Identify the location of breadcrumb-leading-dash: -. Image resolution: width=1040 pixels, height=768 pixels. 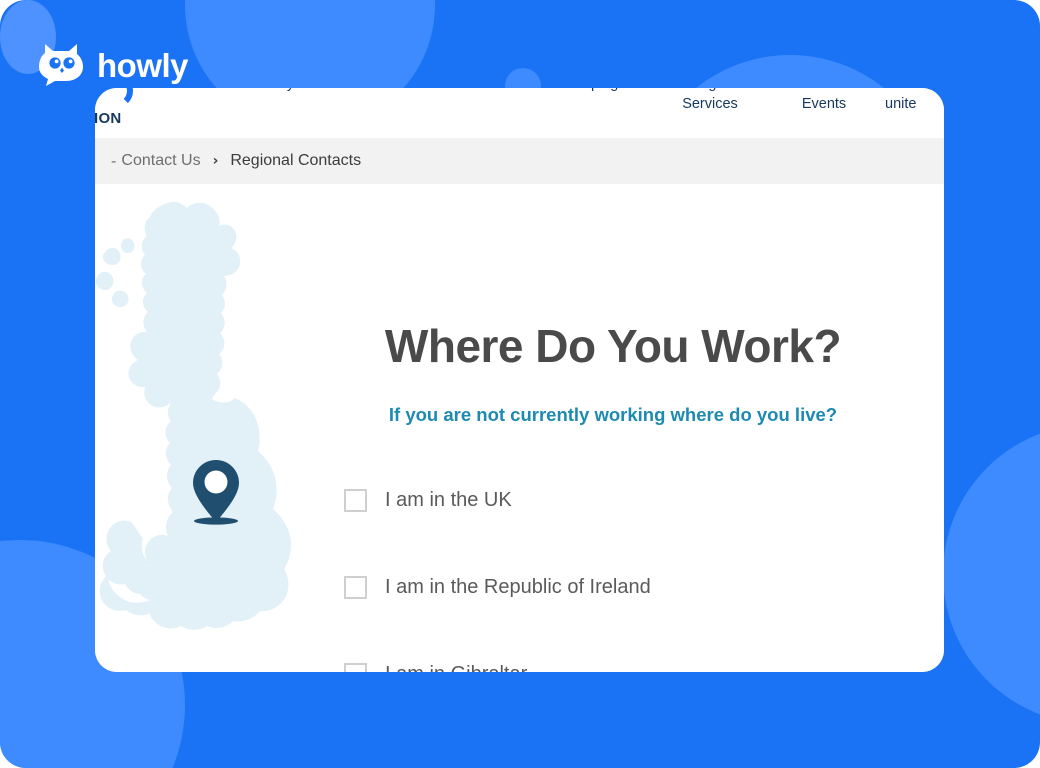
(114, 161).